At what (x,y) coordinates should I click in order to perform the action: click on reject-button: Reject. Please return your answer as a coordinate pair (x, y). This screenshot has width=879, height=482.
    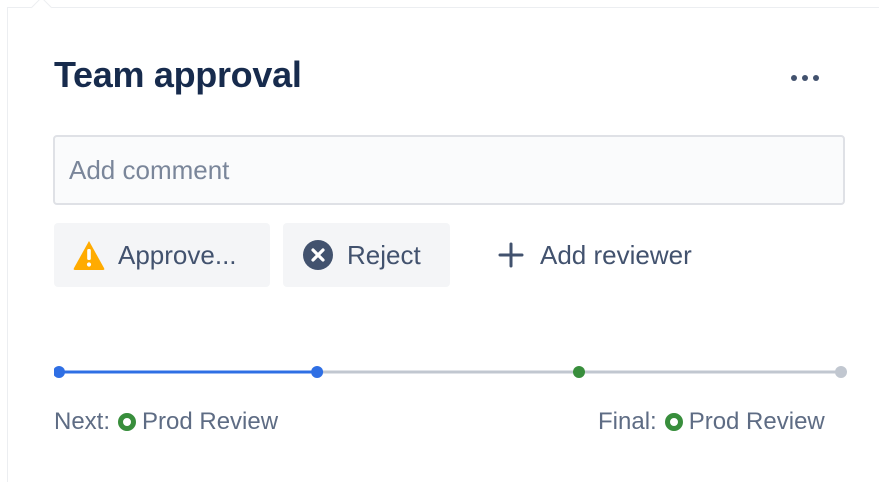
    Looking at the image, I should click on (366, 255).